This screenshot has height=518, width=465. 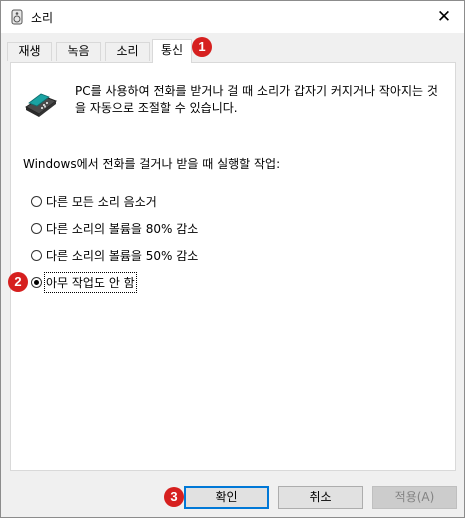 I want to click on tab-communications: 통신, so click(x=172, y=51).